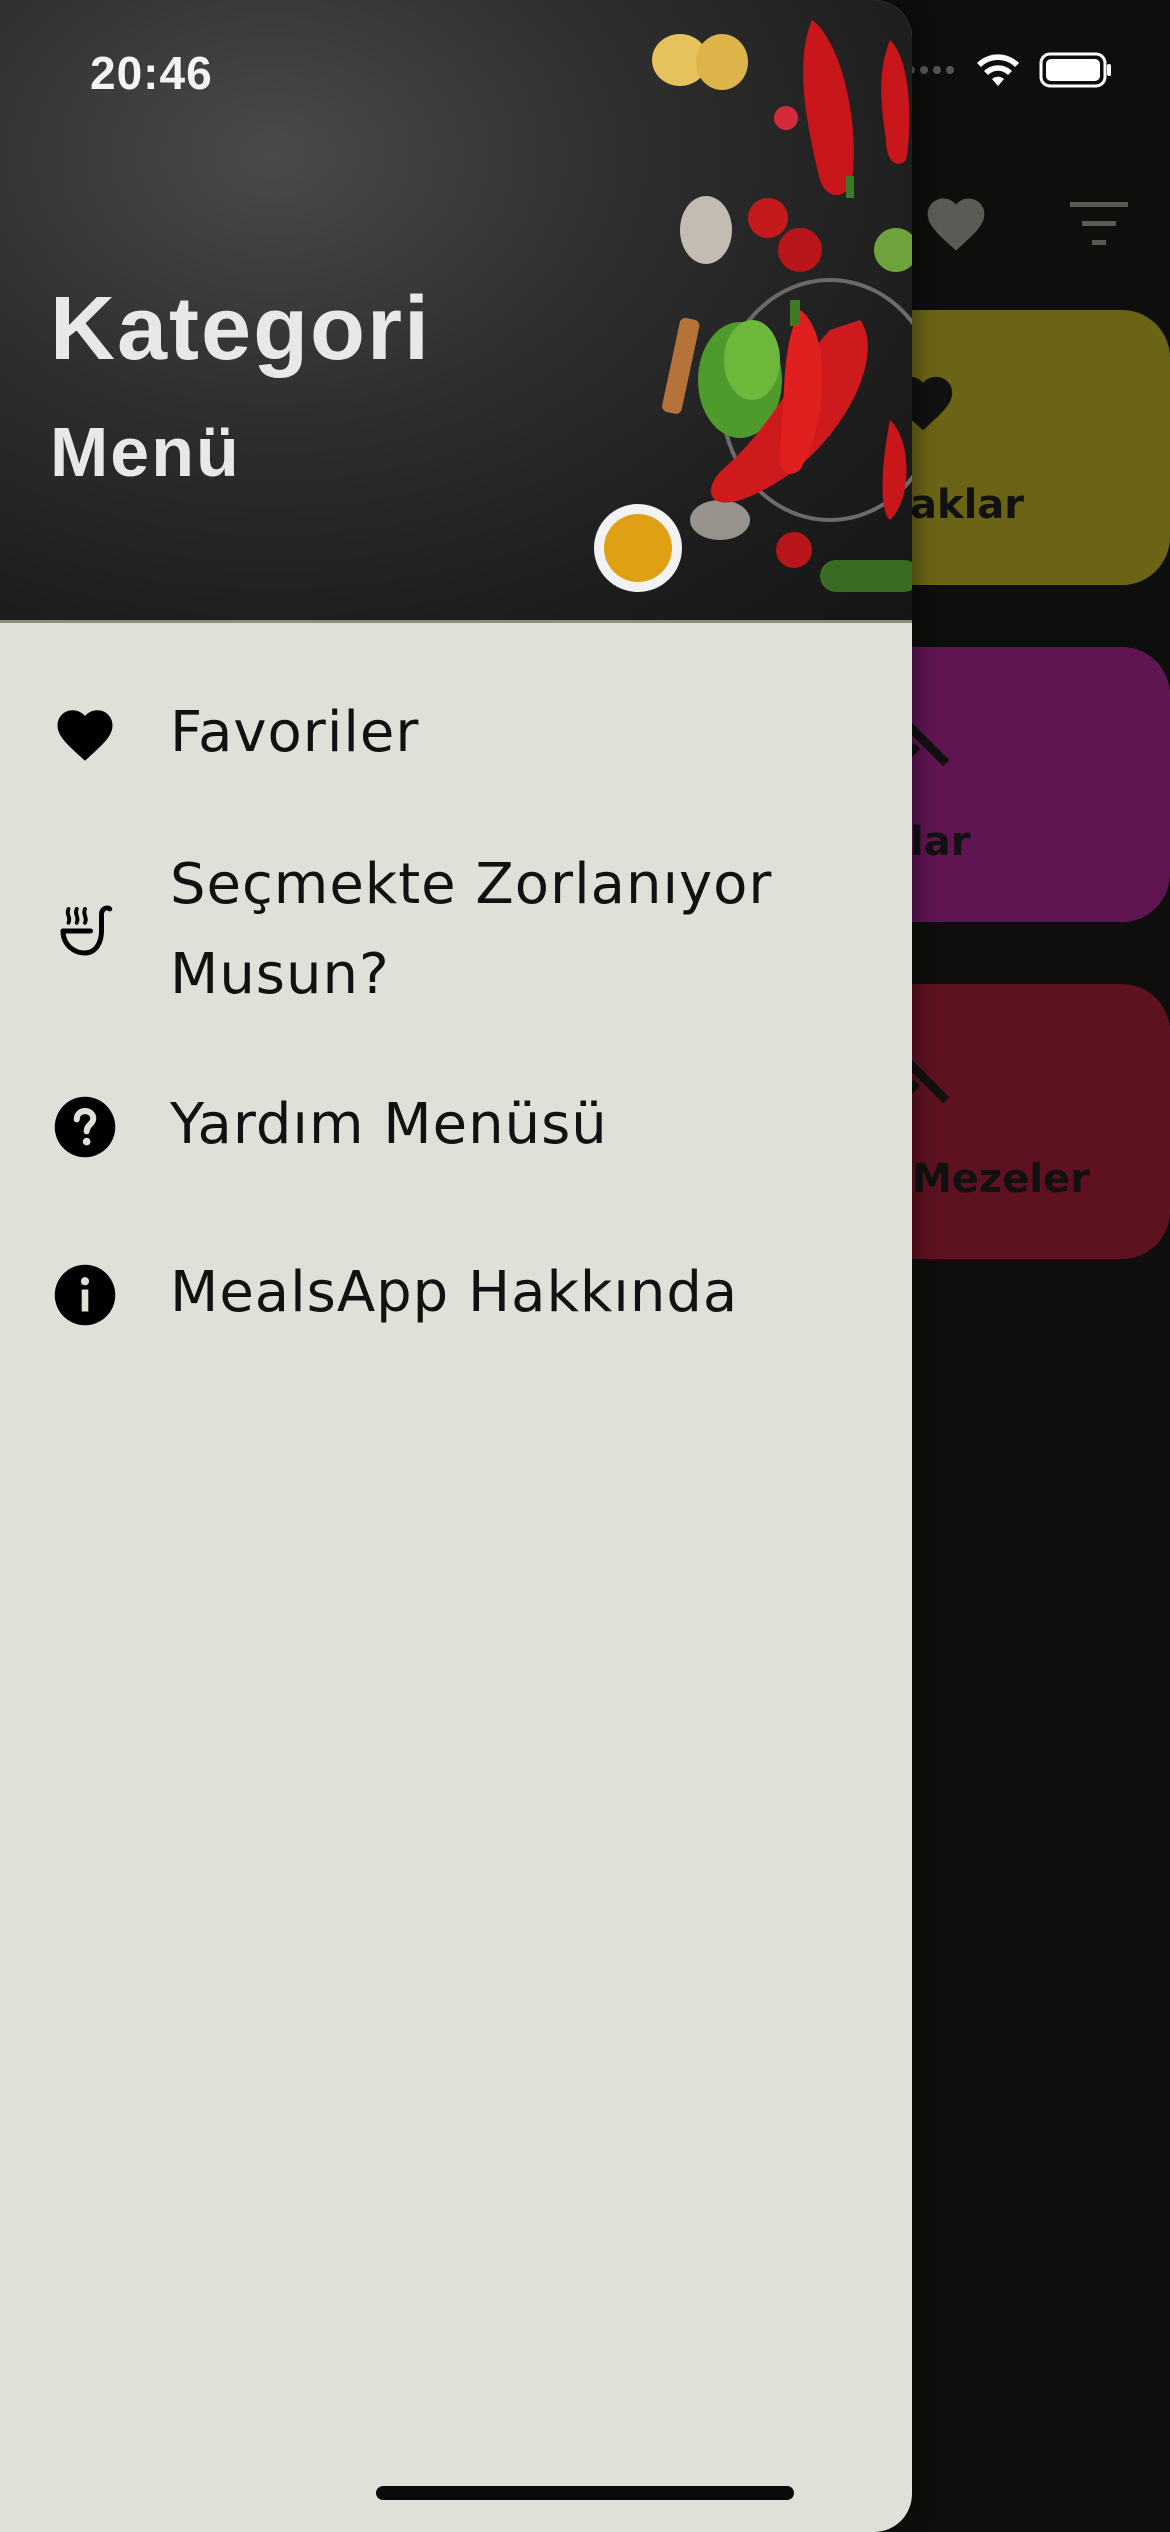 The width and height of the screenshot is (1170, 2532). What do you see at coordinates (145, 452) in the screenshot?
I see `drawer-subtitle: Menü` at bounding box center [145, 452].